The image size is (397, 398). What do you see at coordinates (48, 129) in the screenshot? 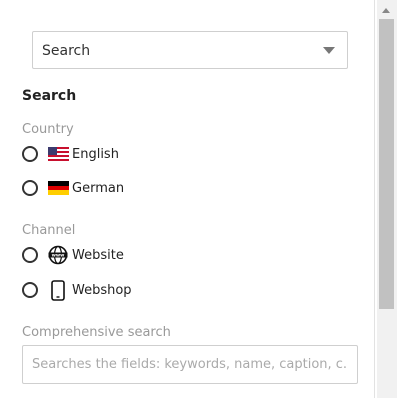
I see `country-group-label: Country` at bounding box center [48, 129].